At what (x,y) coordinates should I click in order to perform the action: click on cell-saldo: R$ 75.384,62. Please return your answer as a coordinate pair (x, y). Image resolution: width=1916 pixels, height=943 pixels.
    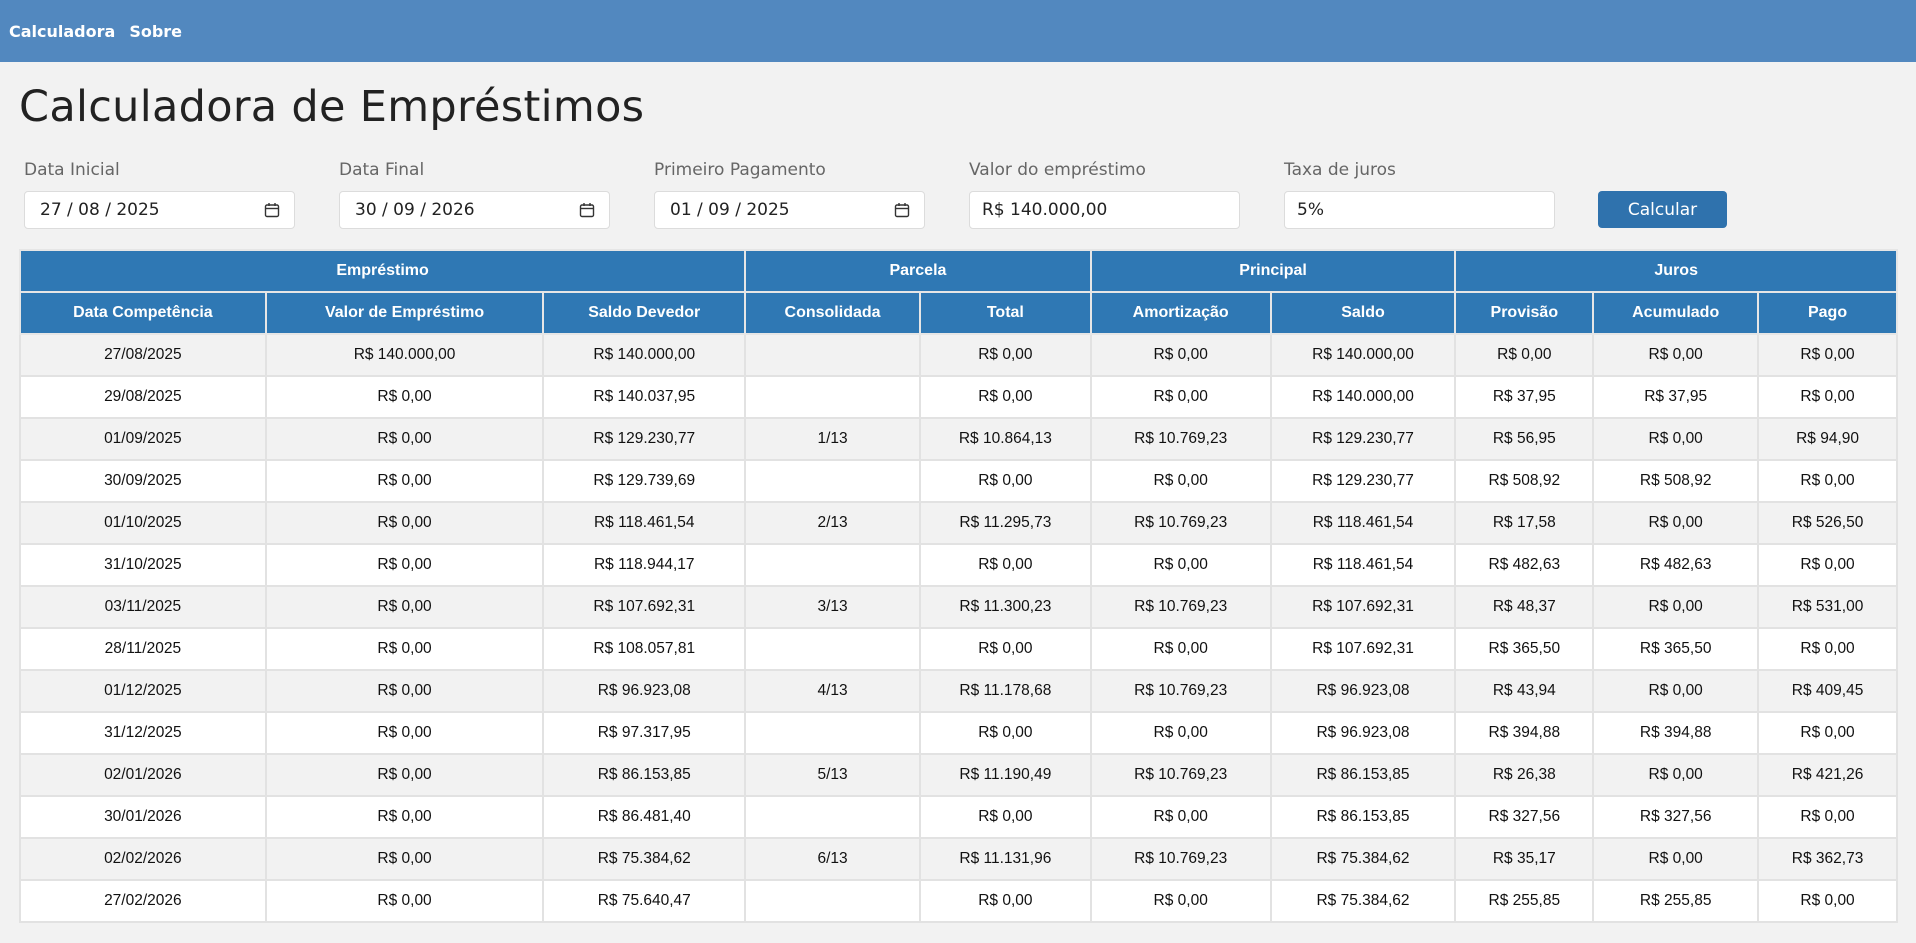
    Looking at the image, I should click on (1363, 859).